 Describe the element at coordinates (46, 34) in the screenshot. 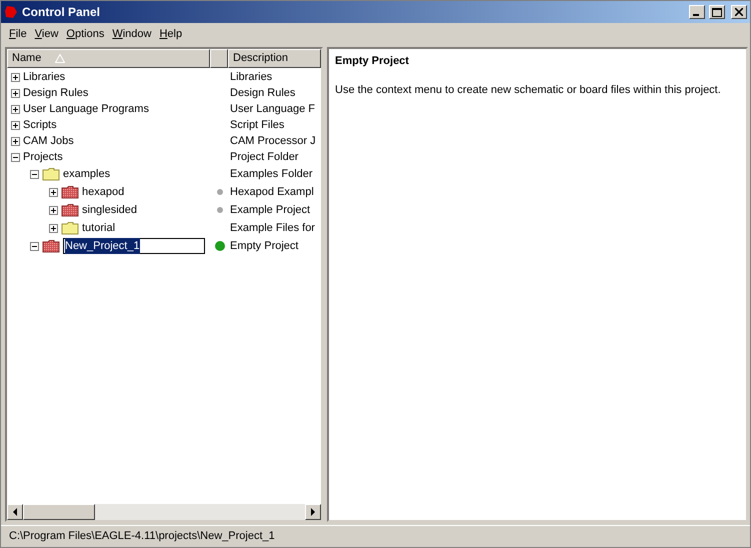

I see `menu-item: View` at that location.